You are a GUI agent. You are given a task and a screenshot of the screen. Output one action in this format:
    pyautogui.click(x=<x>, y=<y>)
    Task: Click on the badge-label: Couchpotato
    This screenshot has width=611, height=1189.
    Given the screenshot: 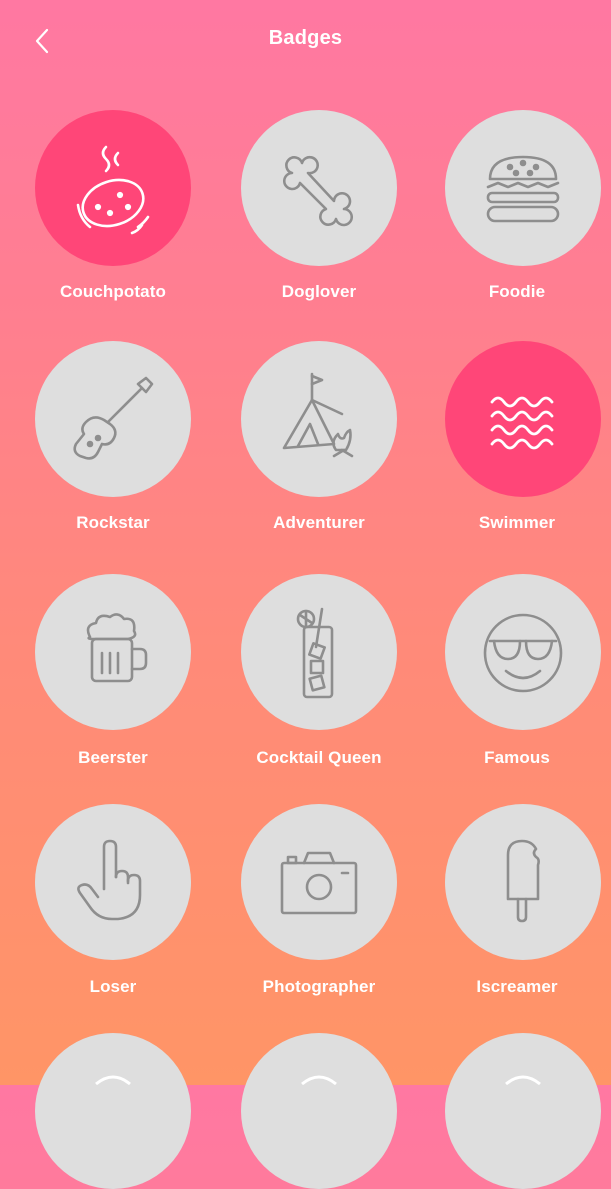 What is the action you would take?
    pyautogui.click(x=113, y=291)
    